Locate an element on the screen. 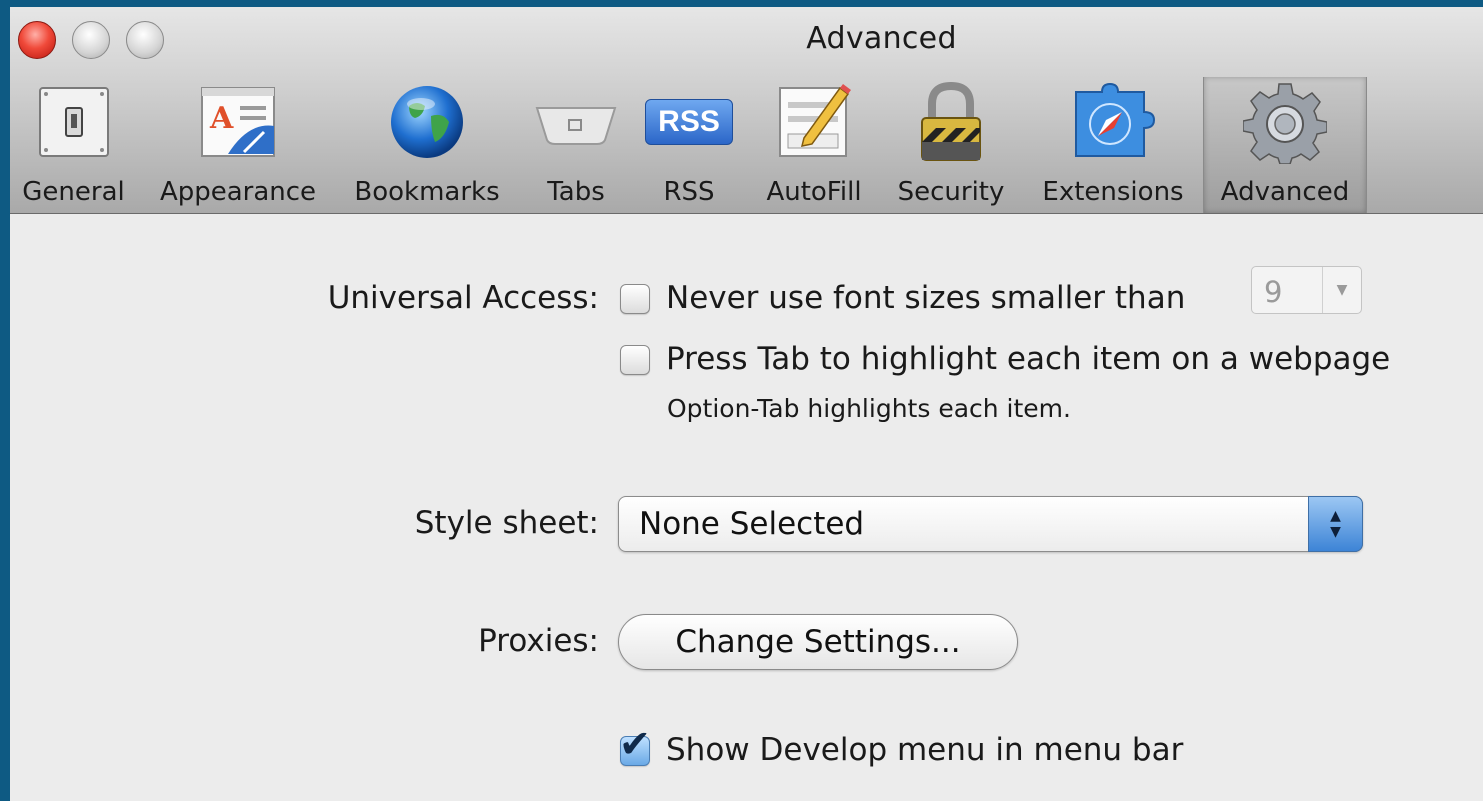  tab-appearance: A Appearance is located at coordinates (238, 145).